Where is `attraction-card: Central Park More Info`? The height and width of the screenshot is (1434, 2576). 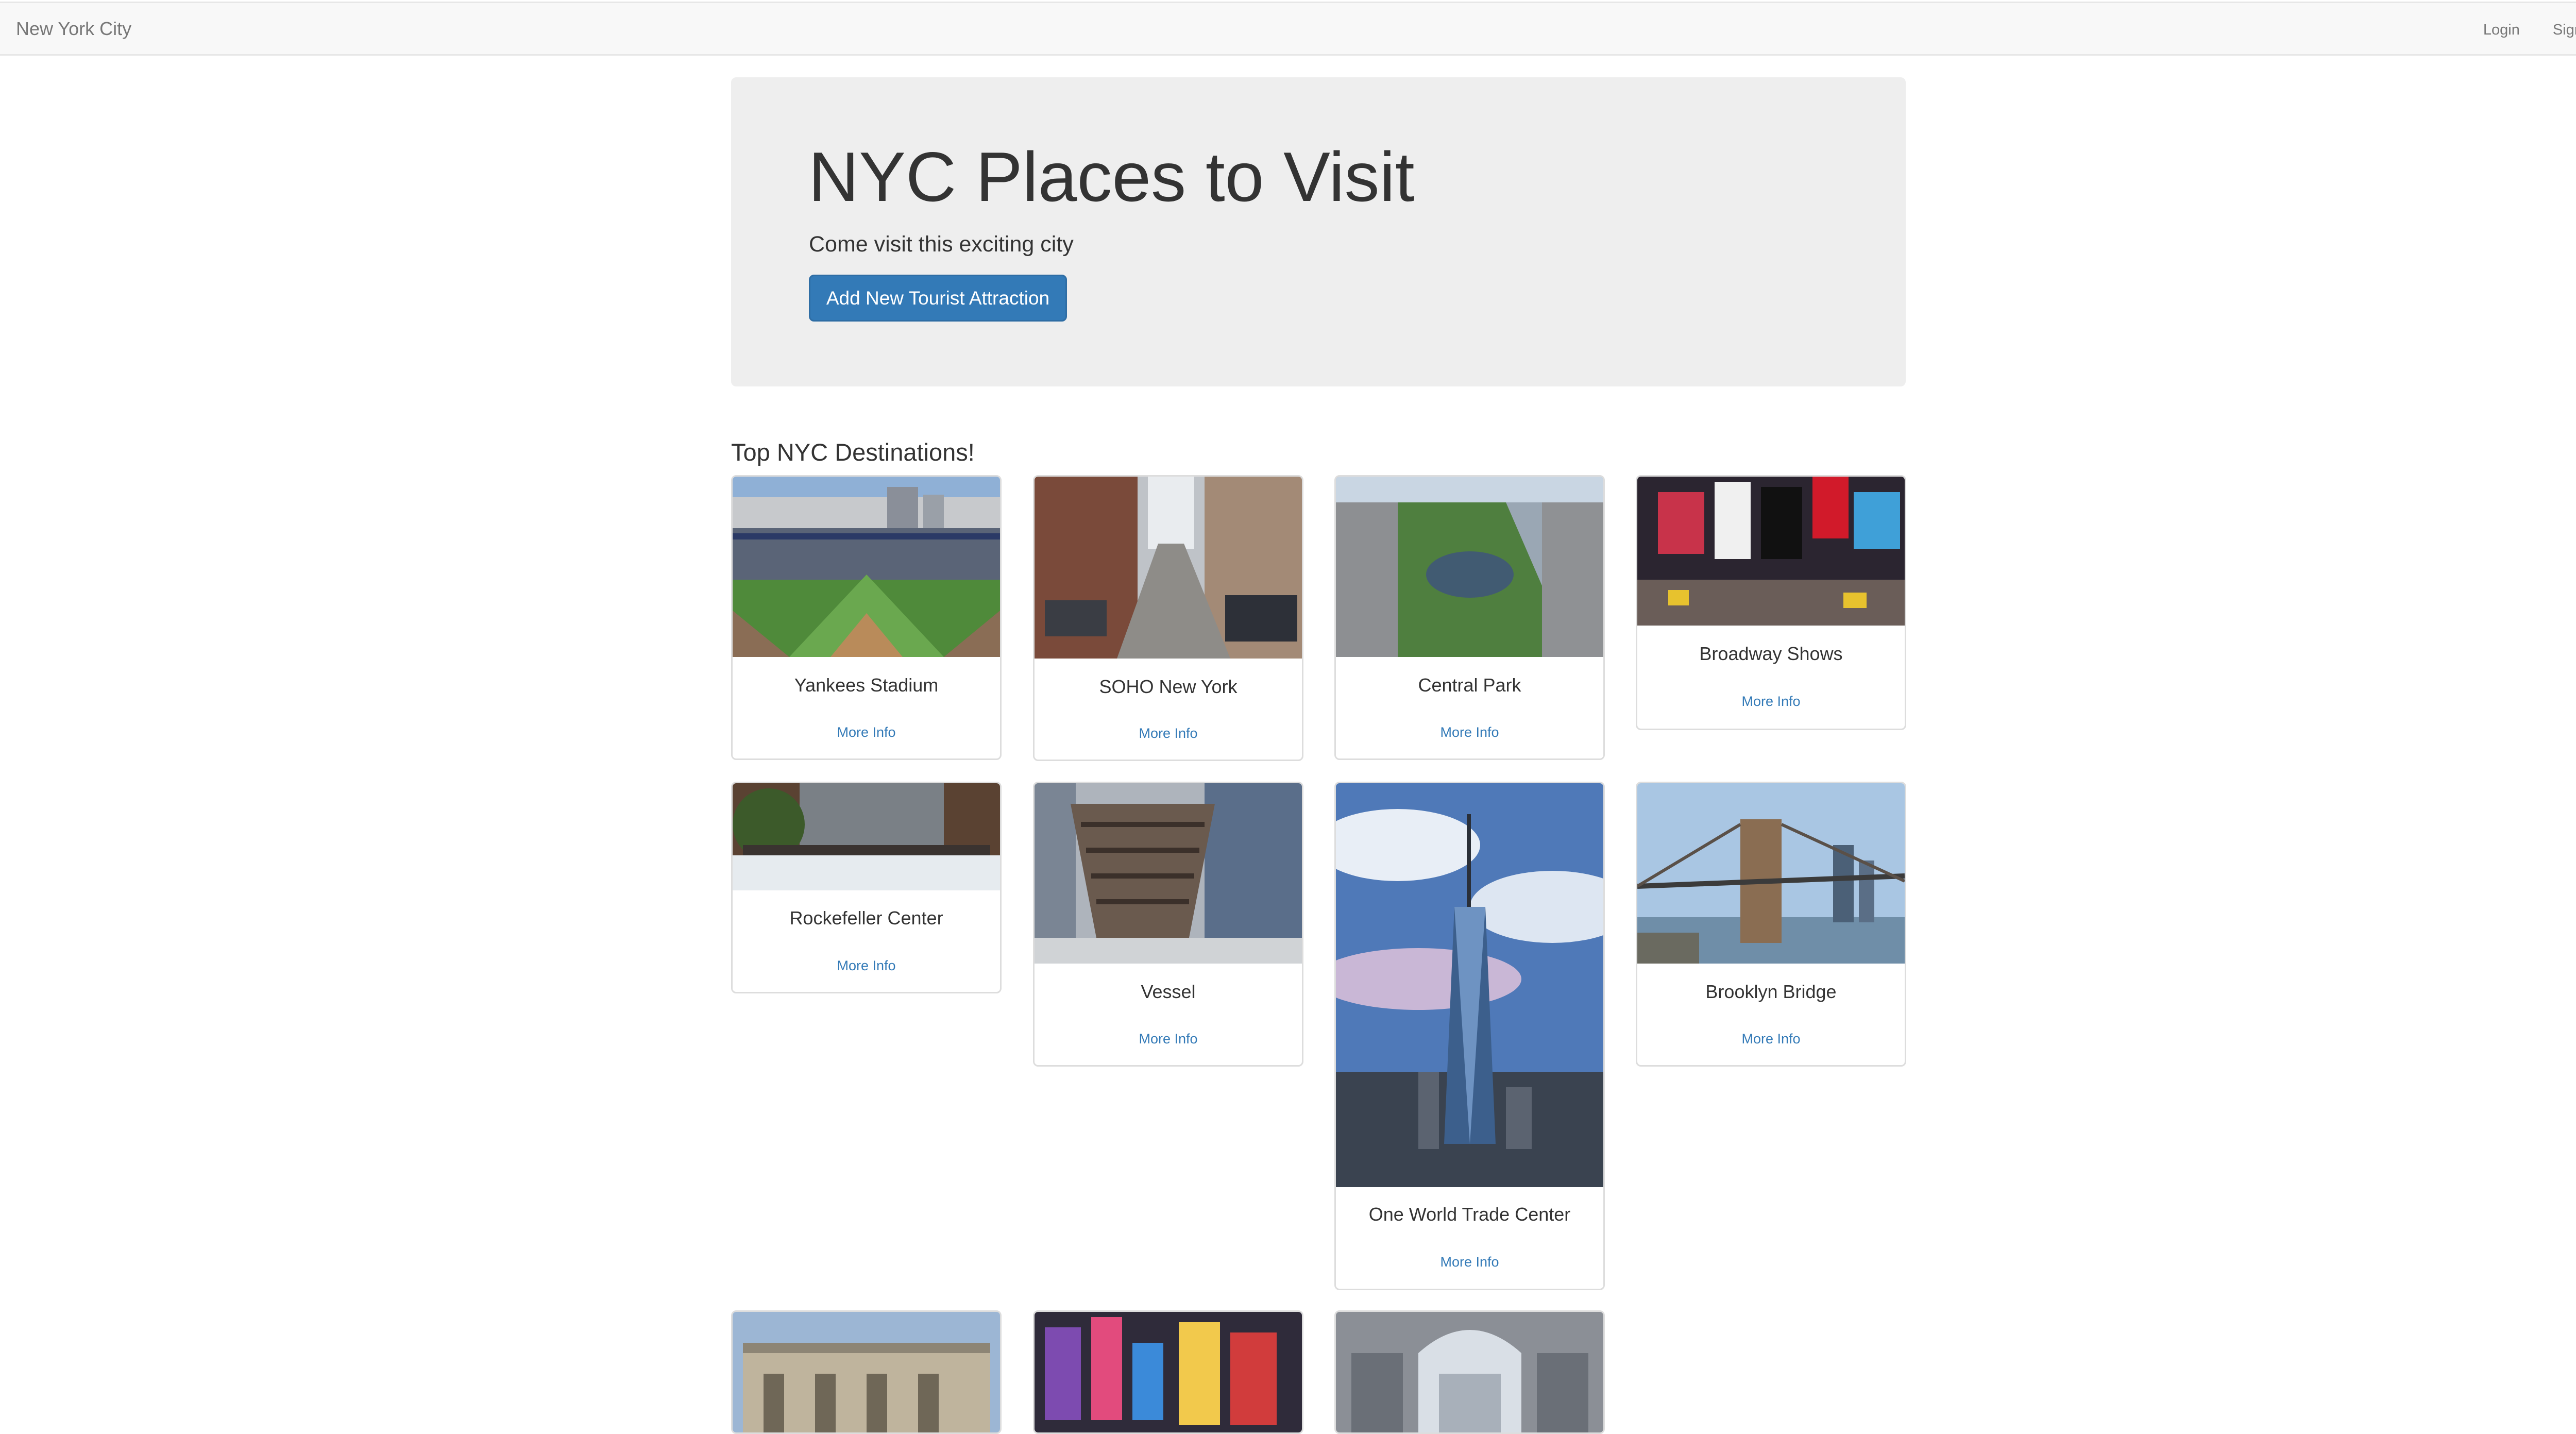 attraction-card: Central Park More Info is located at coordinates (1470, 617).